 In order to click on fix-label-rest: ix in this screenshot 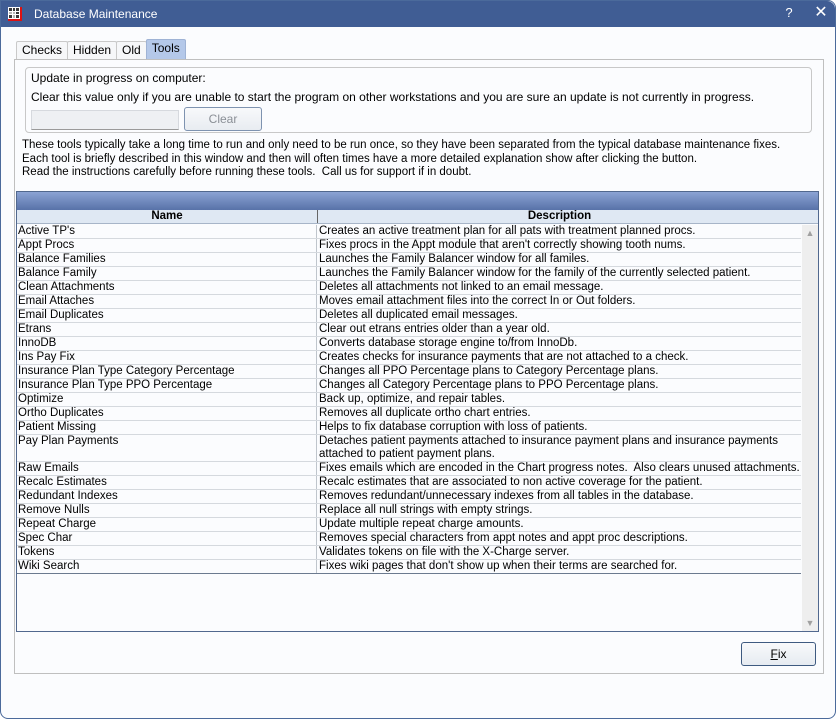, I will do `click(782, 654)`.